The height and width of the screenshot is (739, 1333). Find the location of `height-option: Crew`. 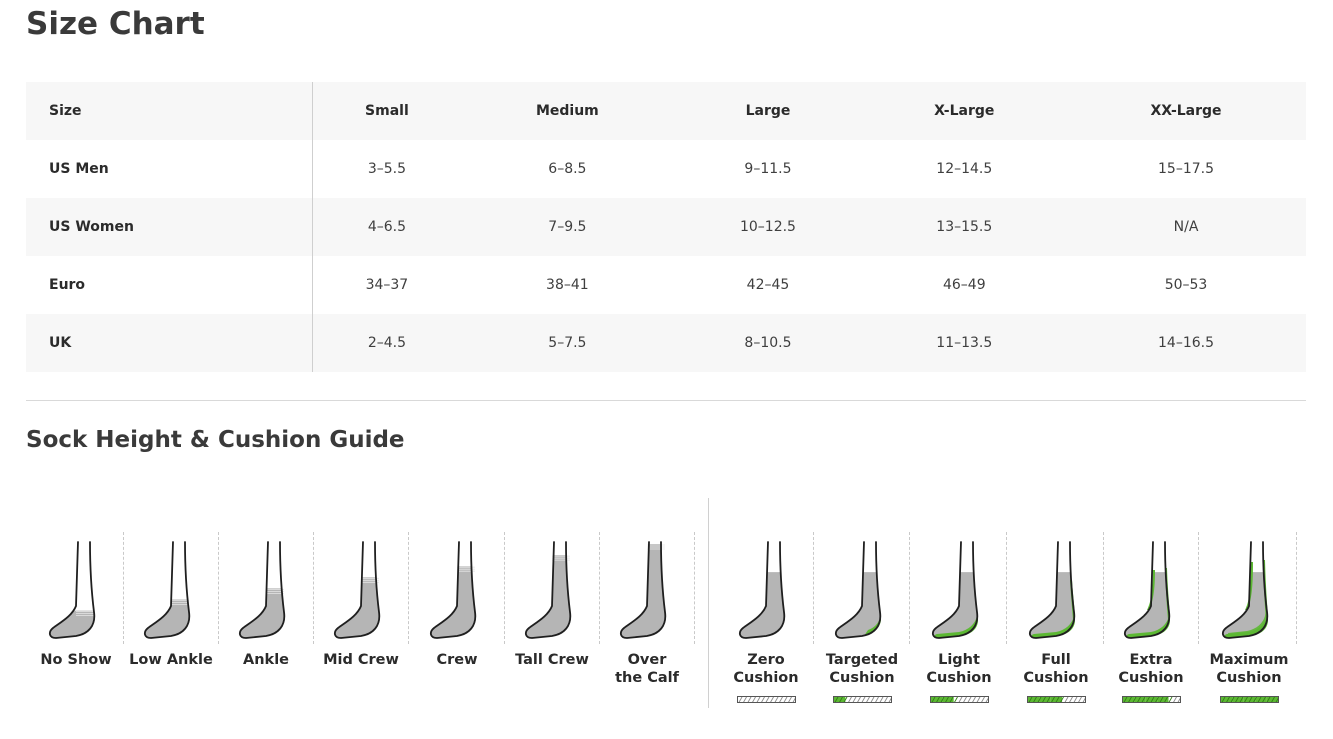

height-option: Crew is located at coordinates (457, 620).